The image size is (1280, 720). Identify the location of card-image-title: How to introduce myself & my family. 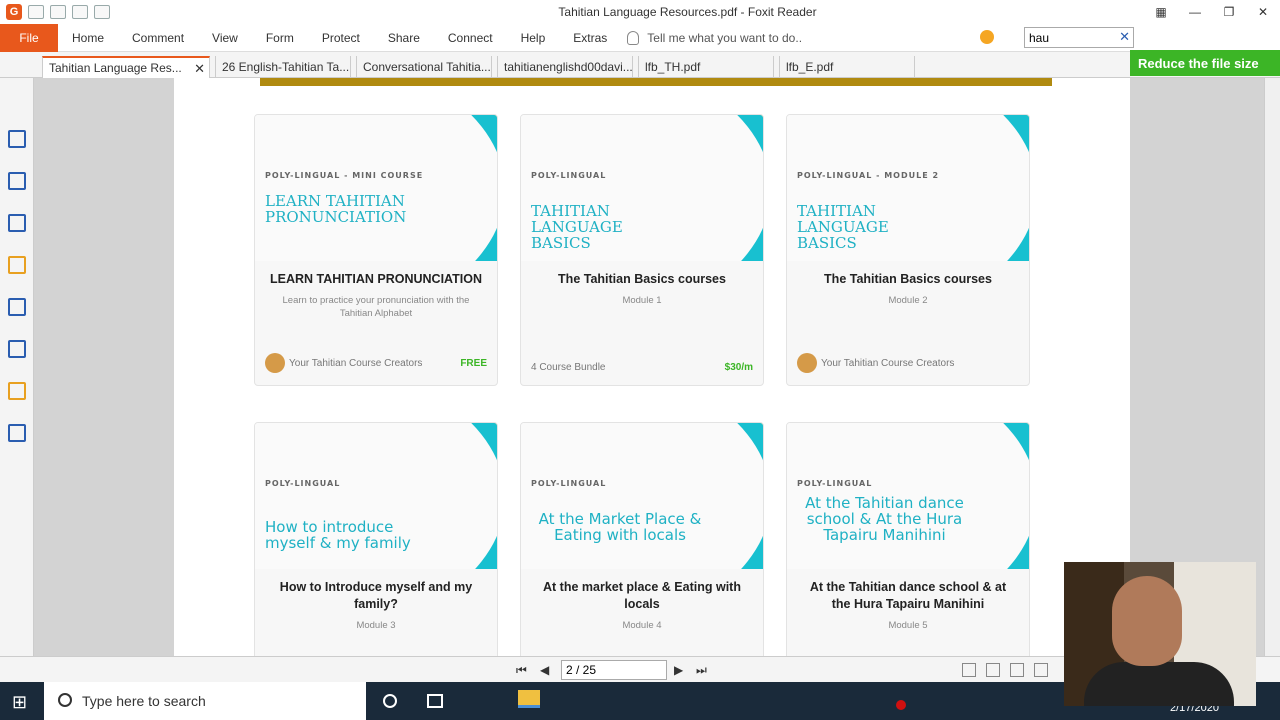
(338, 535).